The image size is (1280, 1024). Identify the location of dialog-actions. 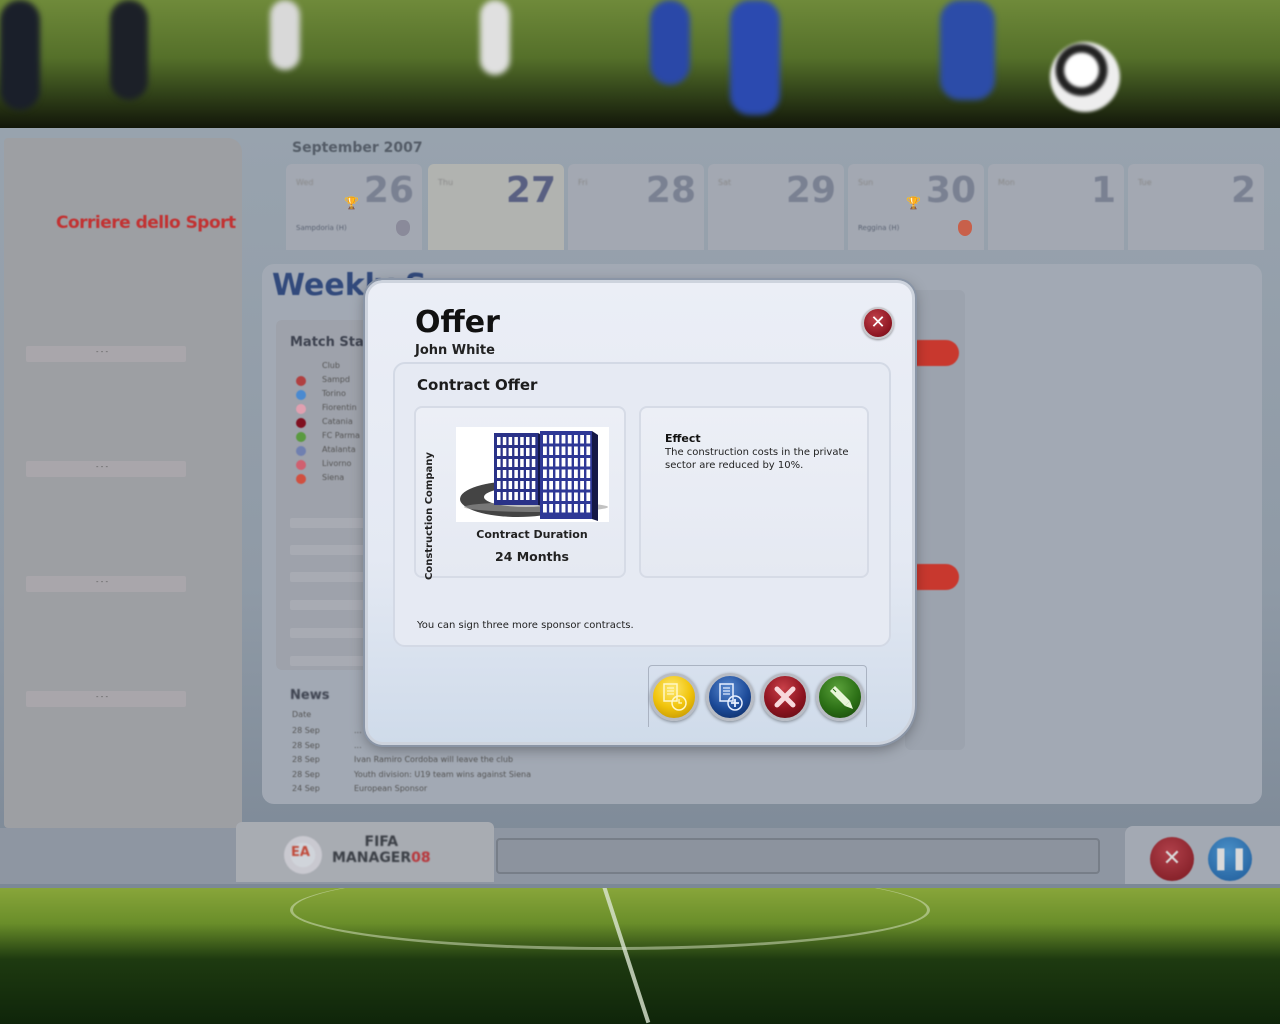
(757, 696).